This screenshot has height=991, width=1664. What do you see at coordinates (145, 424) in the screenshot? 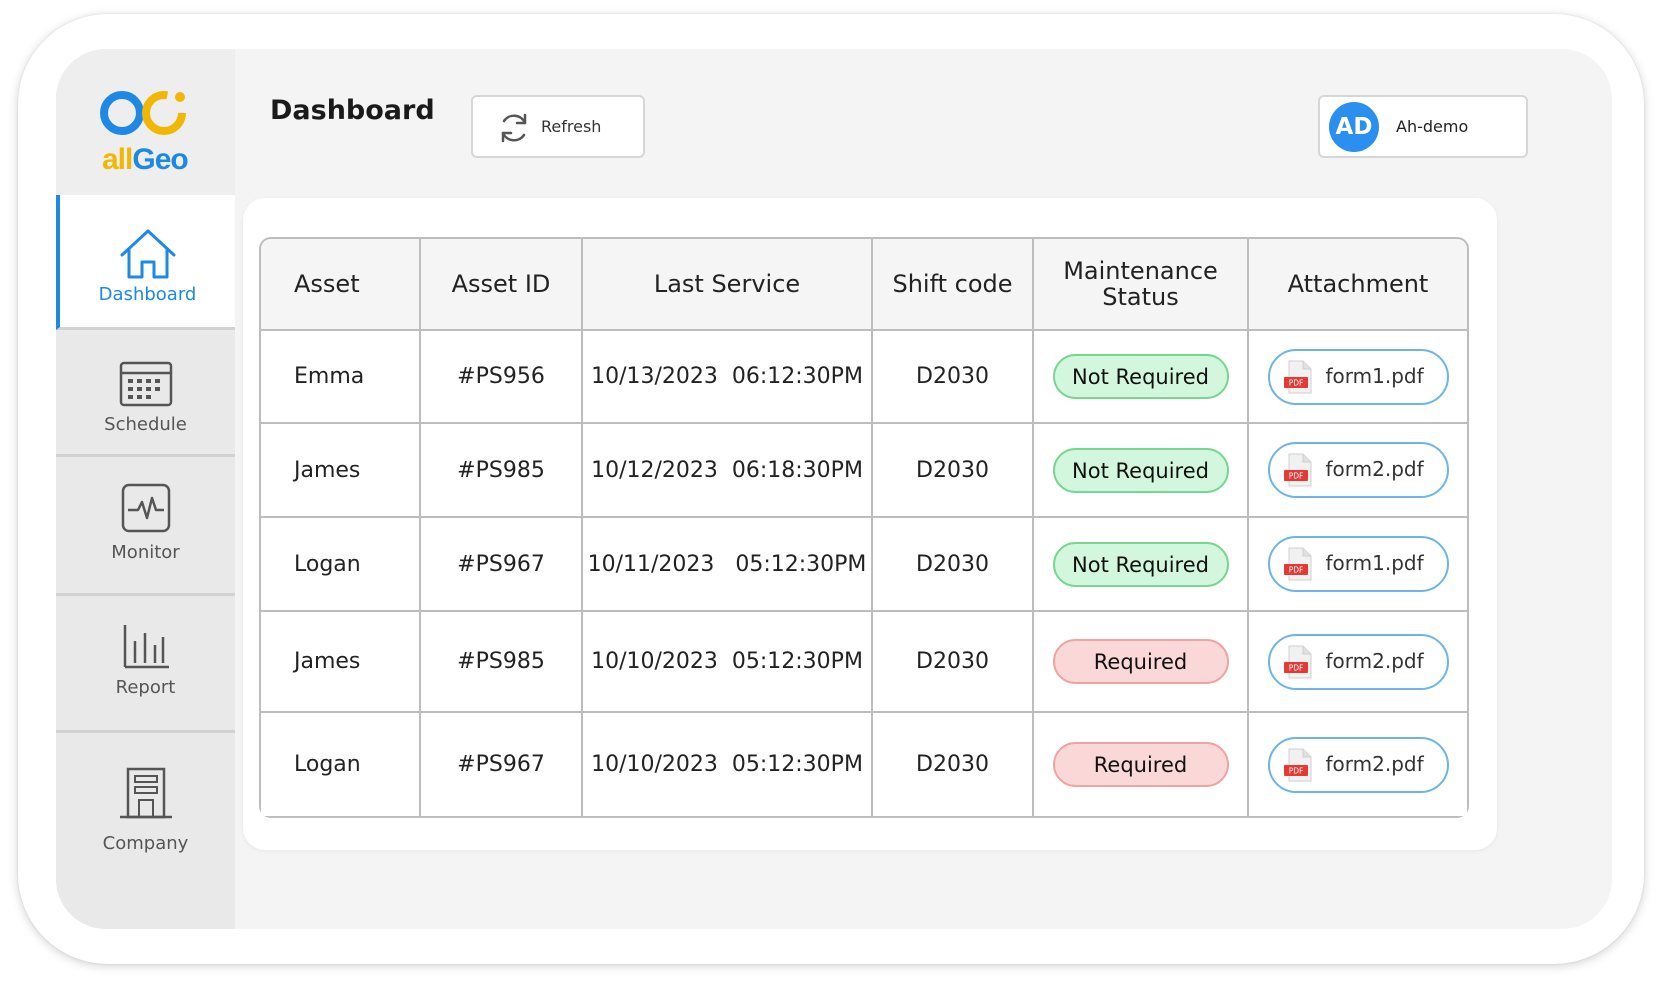
I see `sidebar-item-label: Schedule` at bounding box center [145, 424].